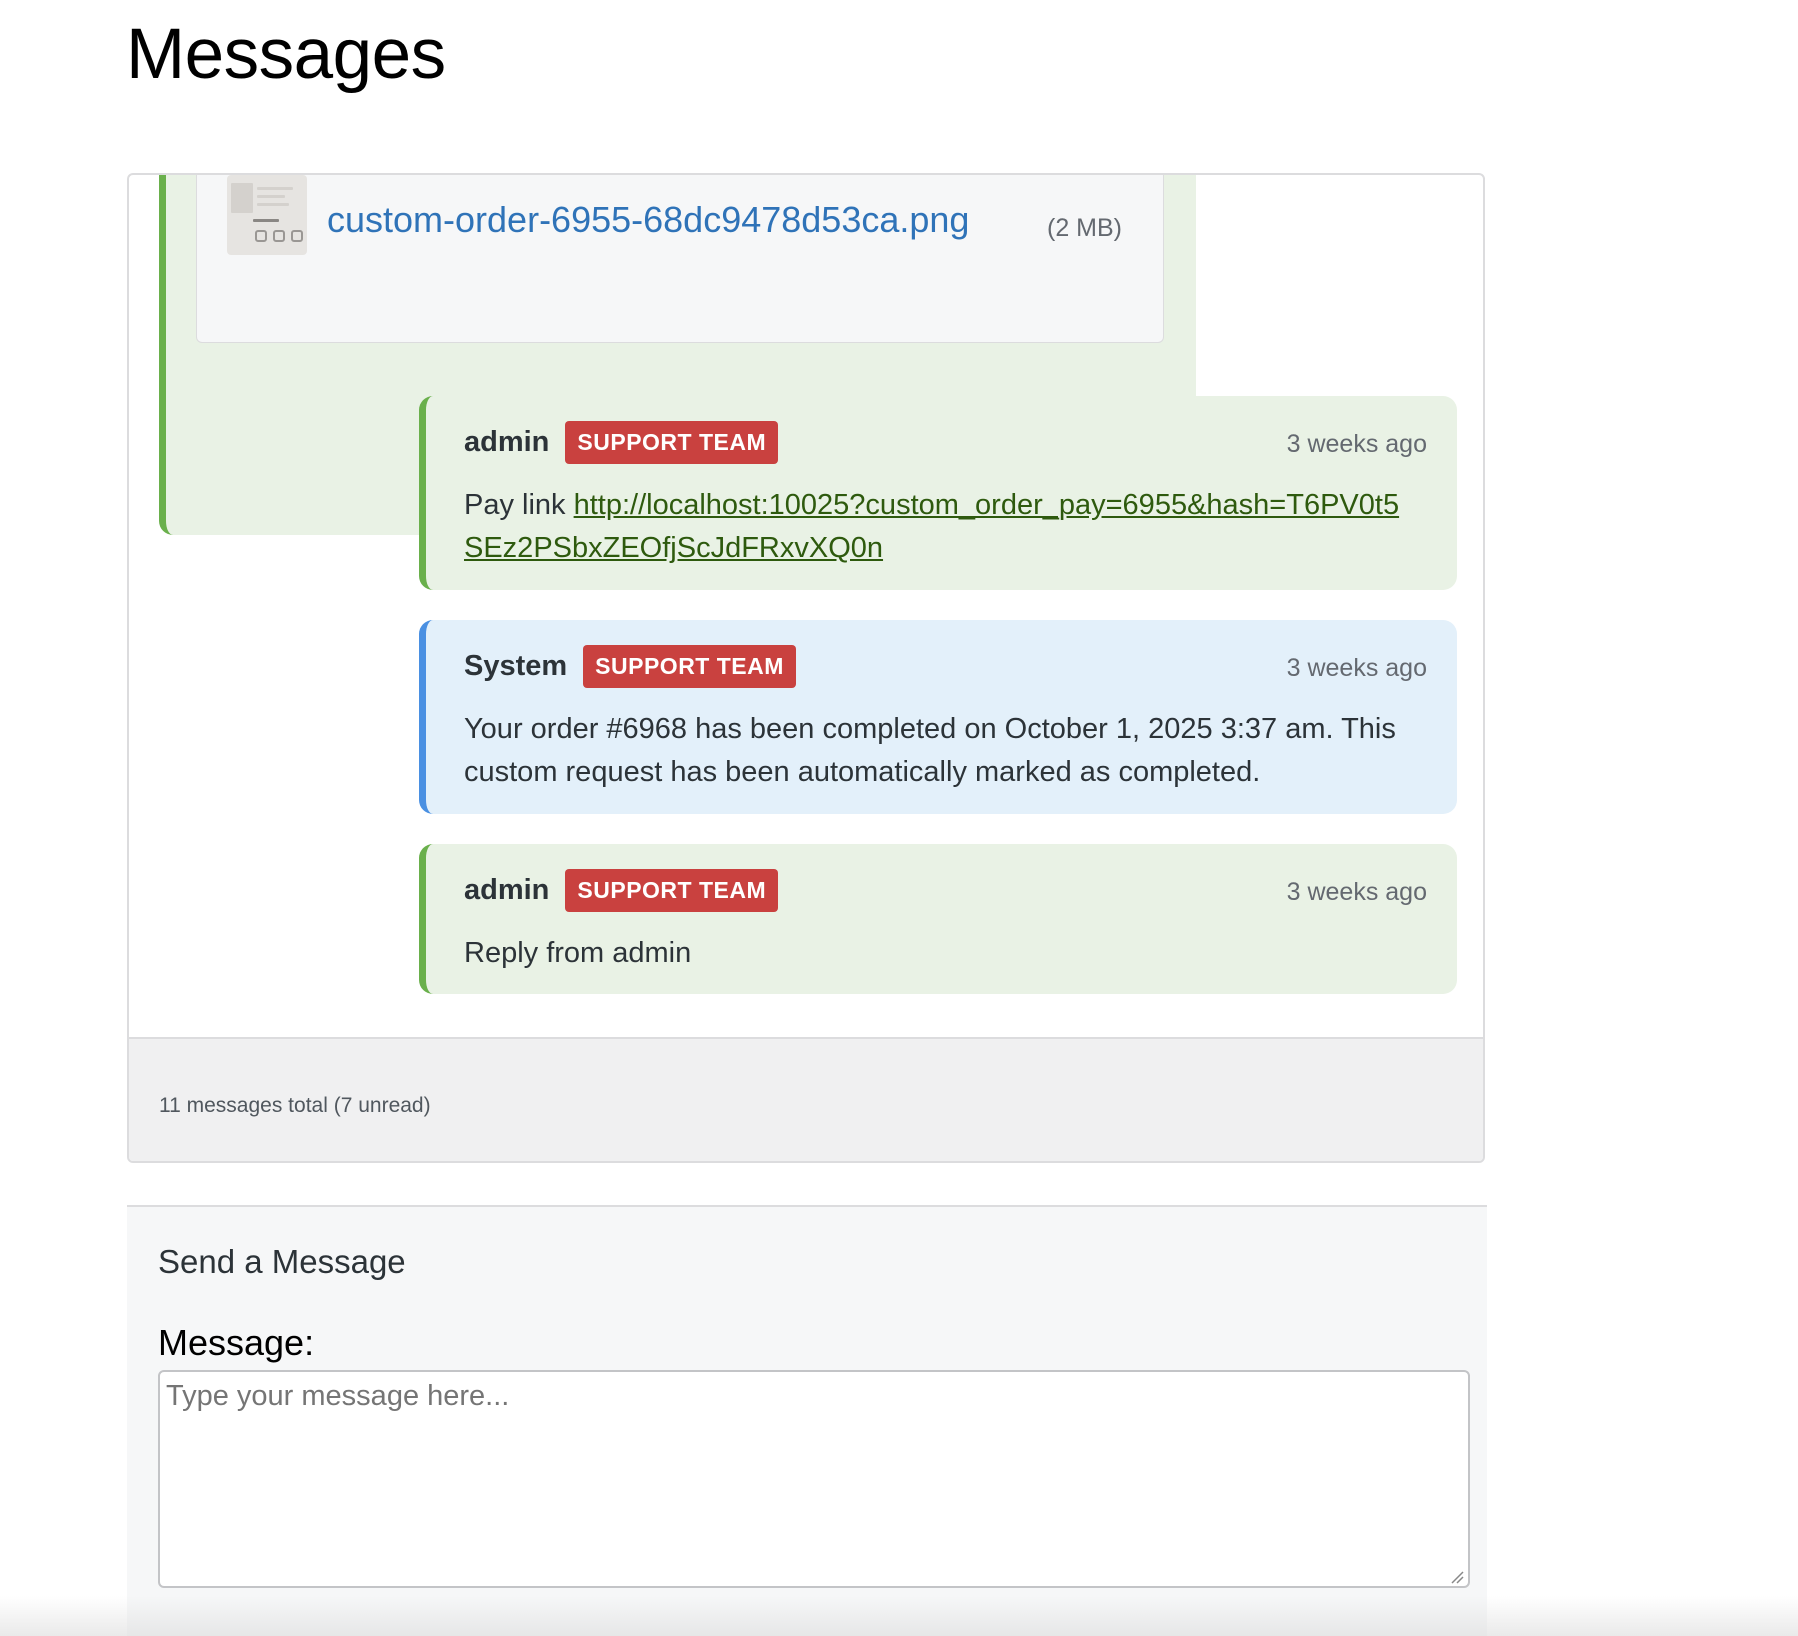  What do you see at coordinates (519, 505) in the screenshot?
I see `message-text: Pay link` at bounding box center [519, 505].